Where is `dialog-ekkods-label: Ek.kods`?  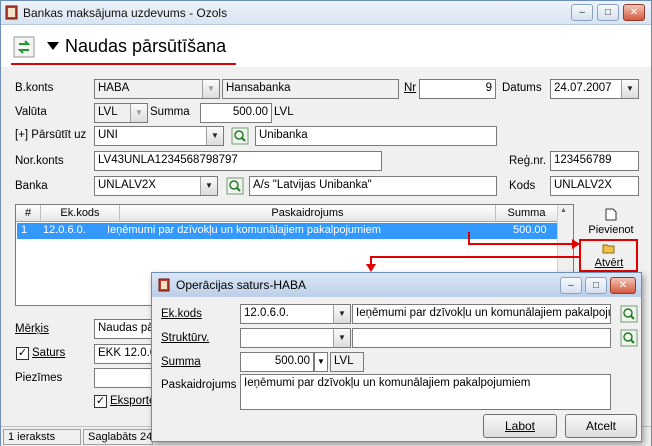
dialog-ekkods-label: Ek.kods is located at coordinates (181, 314).